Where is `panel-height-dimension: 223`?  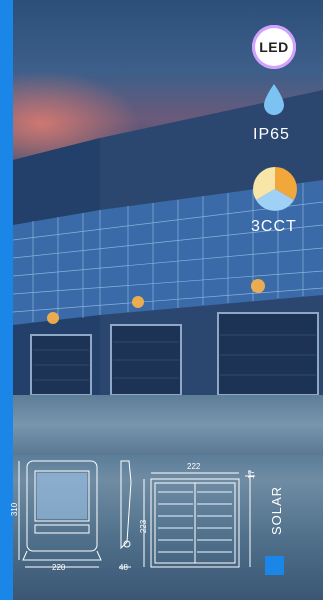 panel-height-dimension: 223 is located at coordinates (144, 526).